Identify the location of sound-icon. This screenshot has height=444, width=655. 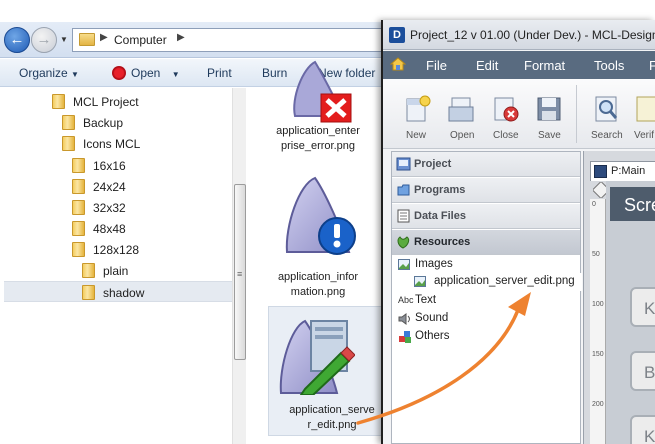
(404, 319).